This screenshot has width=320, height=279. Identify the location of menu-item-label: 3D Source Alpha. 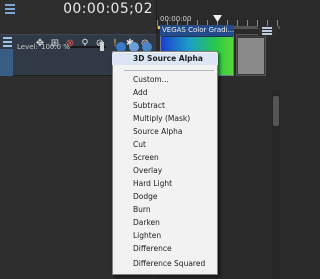
(168, 58).